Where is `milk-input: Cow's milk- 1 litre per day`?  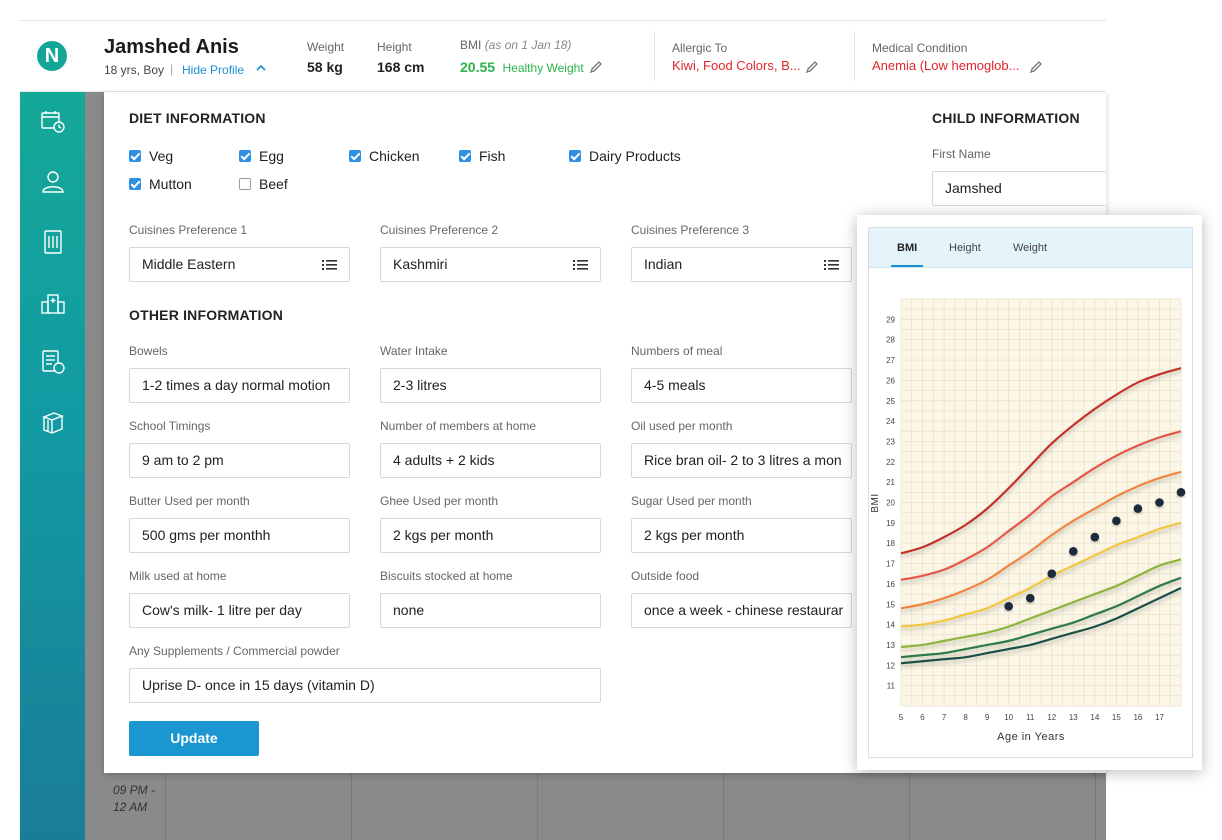
milk-input: Cow's milk- 1 litre per day is located at coordinates (239, 610).